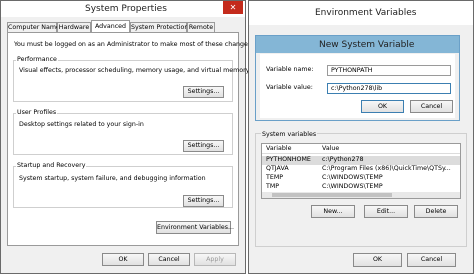  What do you see at coordinates (332, 195) in the screenshot?
I see `scrollbar-thumb` at bounding box center [332, 195].